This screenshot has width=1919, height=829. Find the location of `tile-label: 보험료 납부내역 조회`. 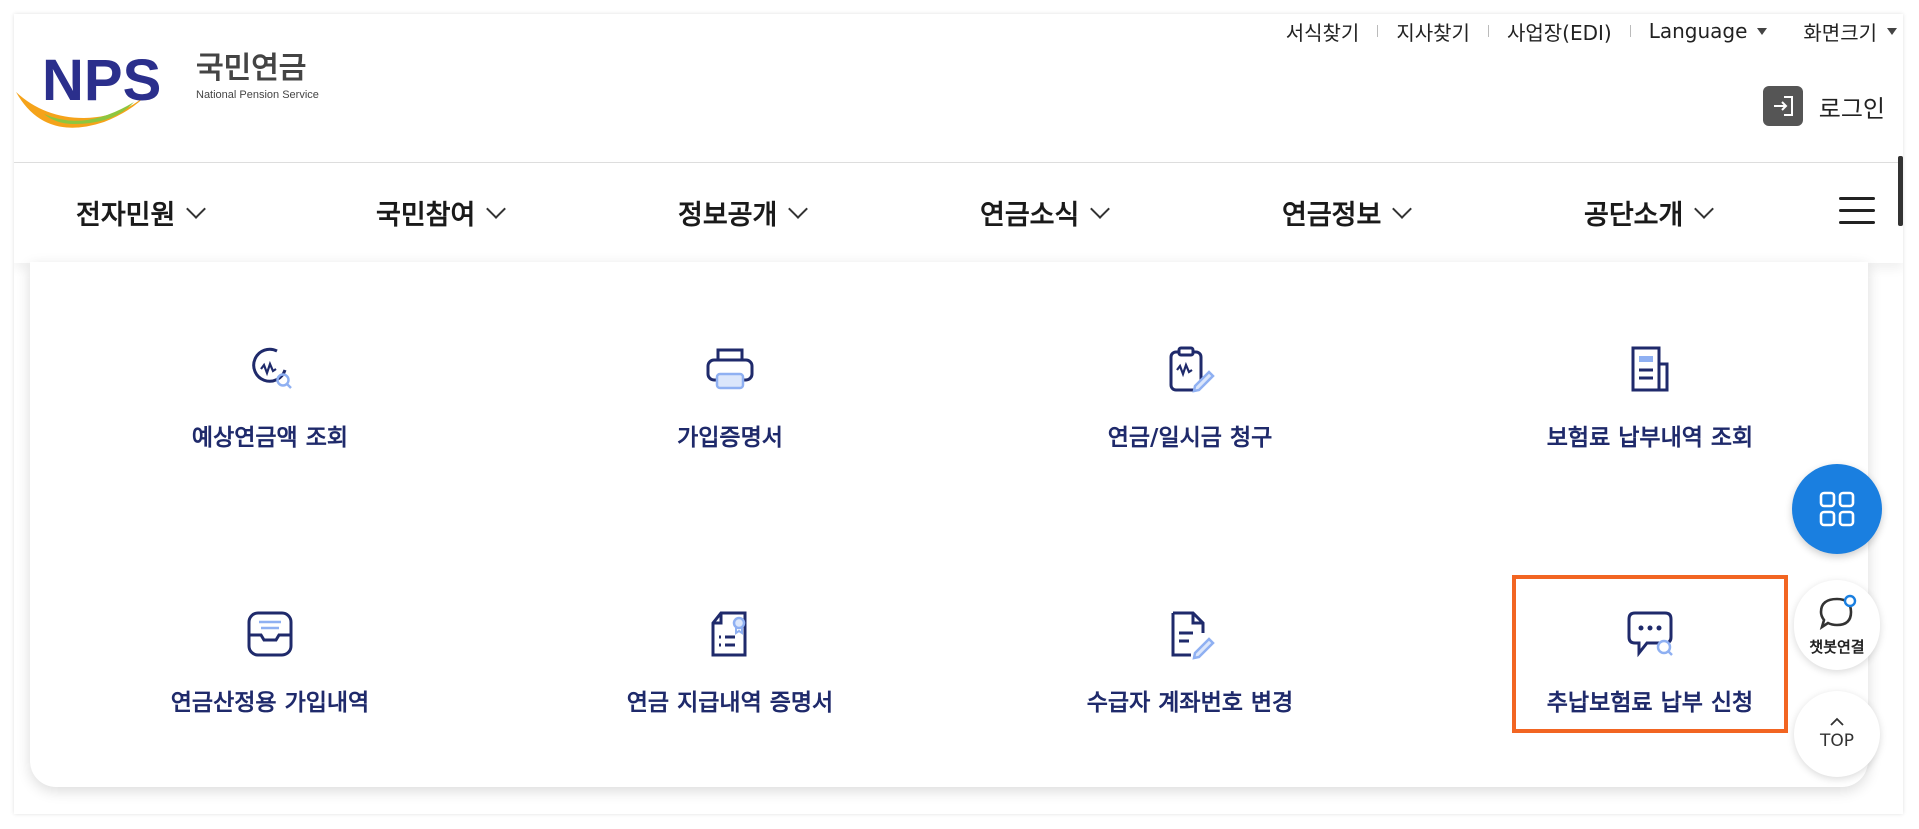

tile-label: 보험료 납부내역 조회 is located at coordinates (1650, 438).